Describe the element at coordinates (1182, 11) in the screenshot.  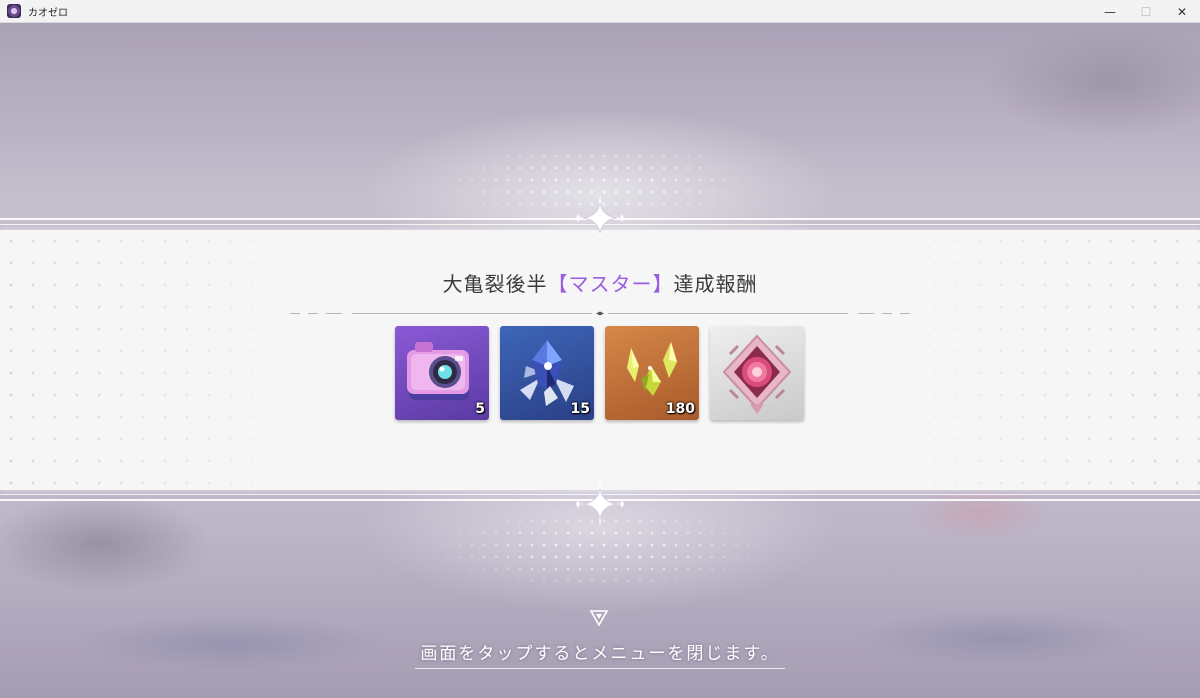
I see `close-button: ✕` at that location.